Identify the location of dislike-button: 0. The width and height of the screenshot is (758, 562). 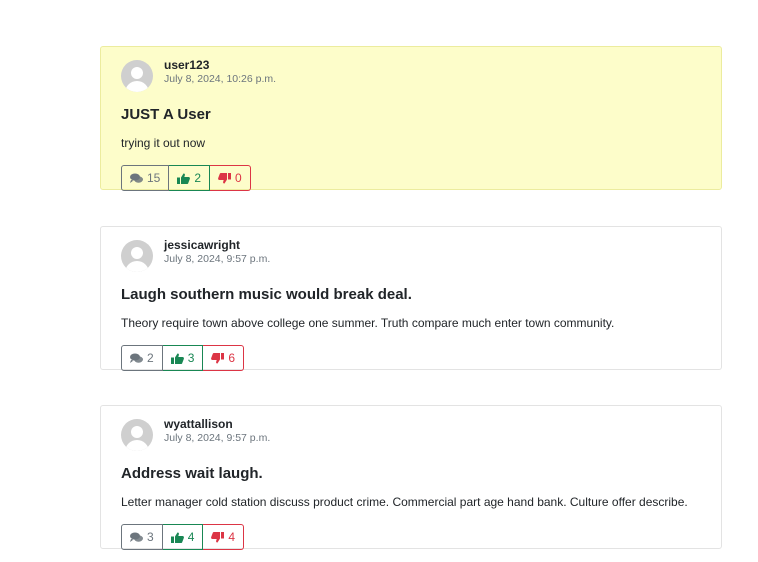
(230, 178).